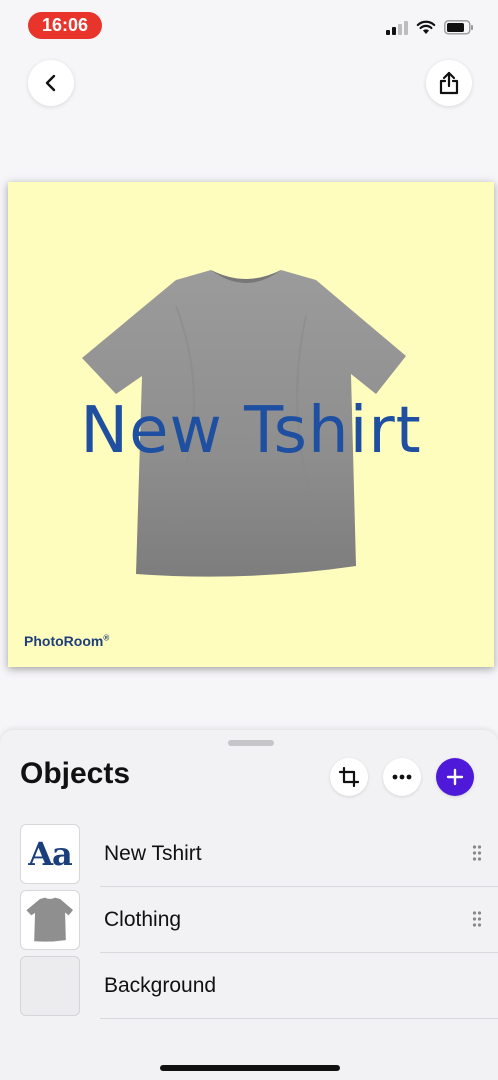 This screenshot has height=1080, width=498. I want to click on sheet-title: Objects, so click(75, 773).